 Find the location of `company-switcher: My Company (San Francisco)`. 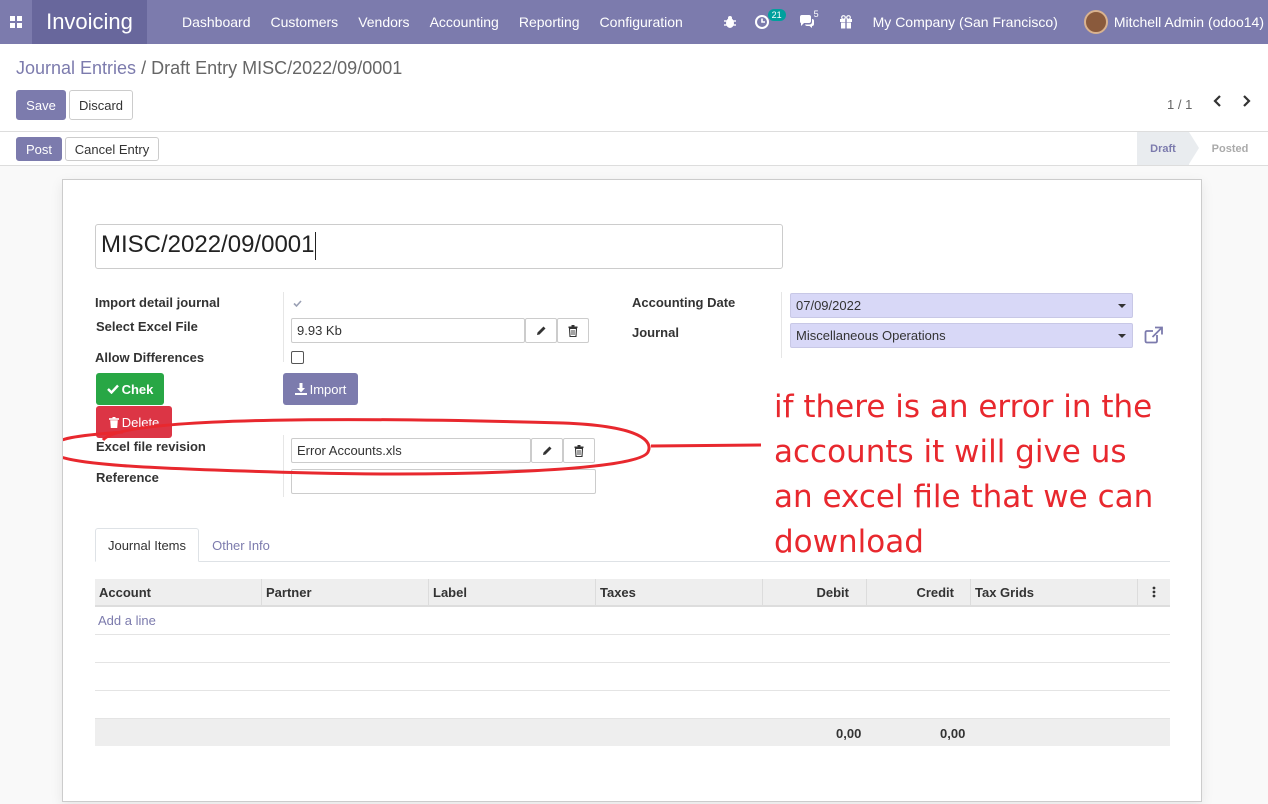

company-switcher: My Company (San Francisco) is located at coordinates (965, 22).